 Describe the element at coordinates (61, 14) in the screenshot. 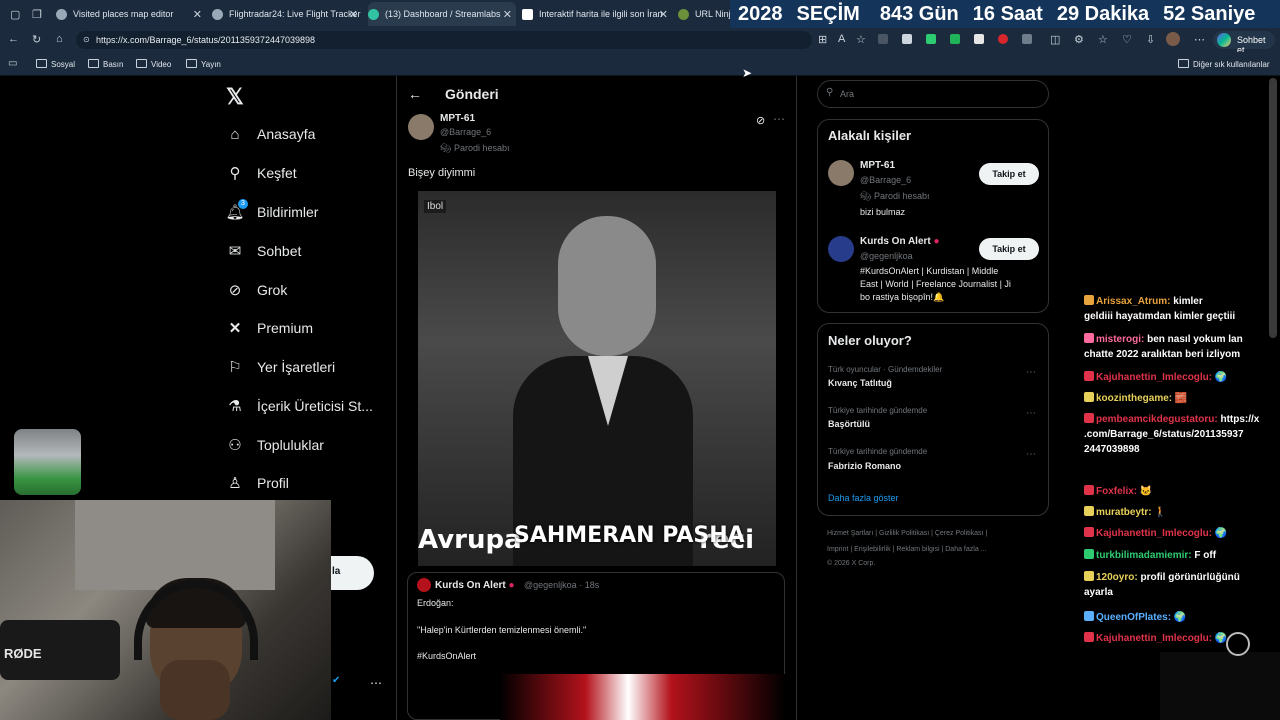

I see `globe-icon` at that location.